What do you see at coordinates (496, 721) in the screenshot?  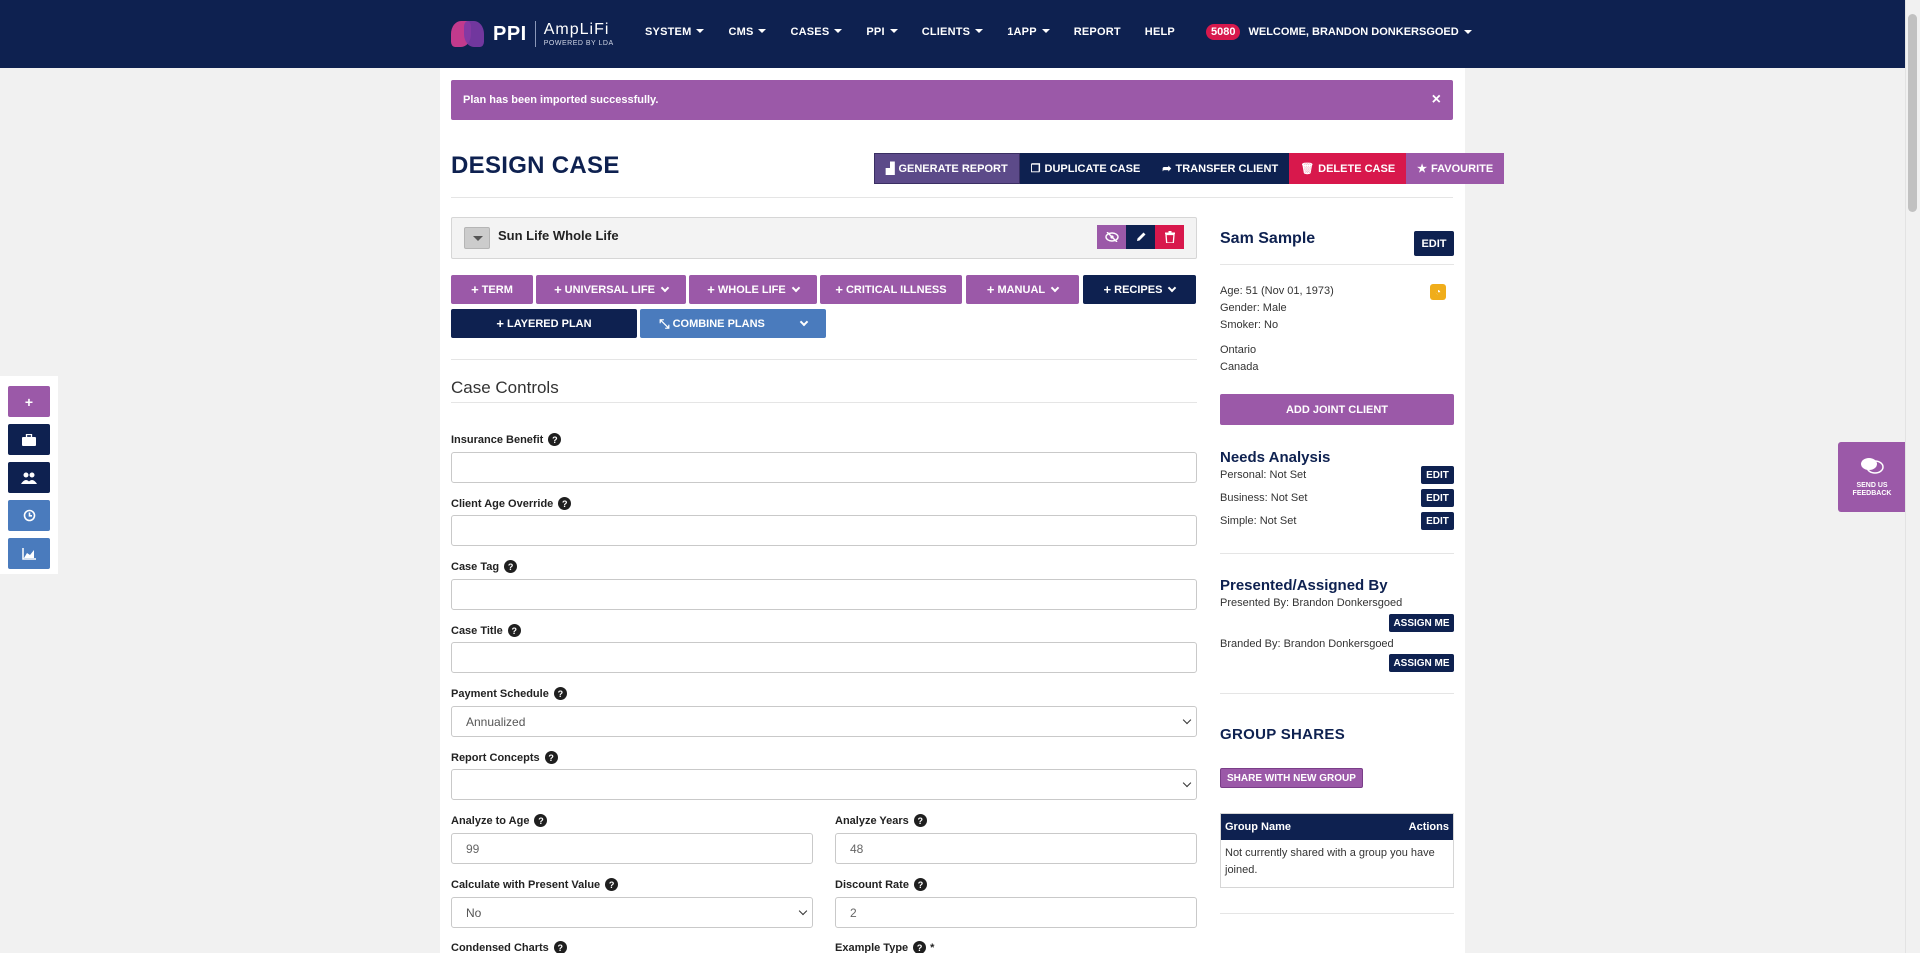 I see `payment-schedule-value: Annualized` at bounding box center [496, 721].